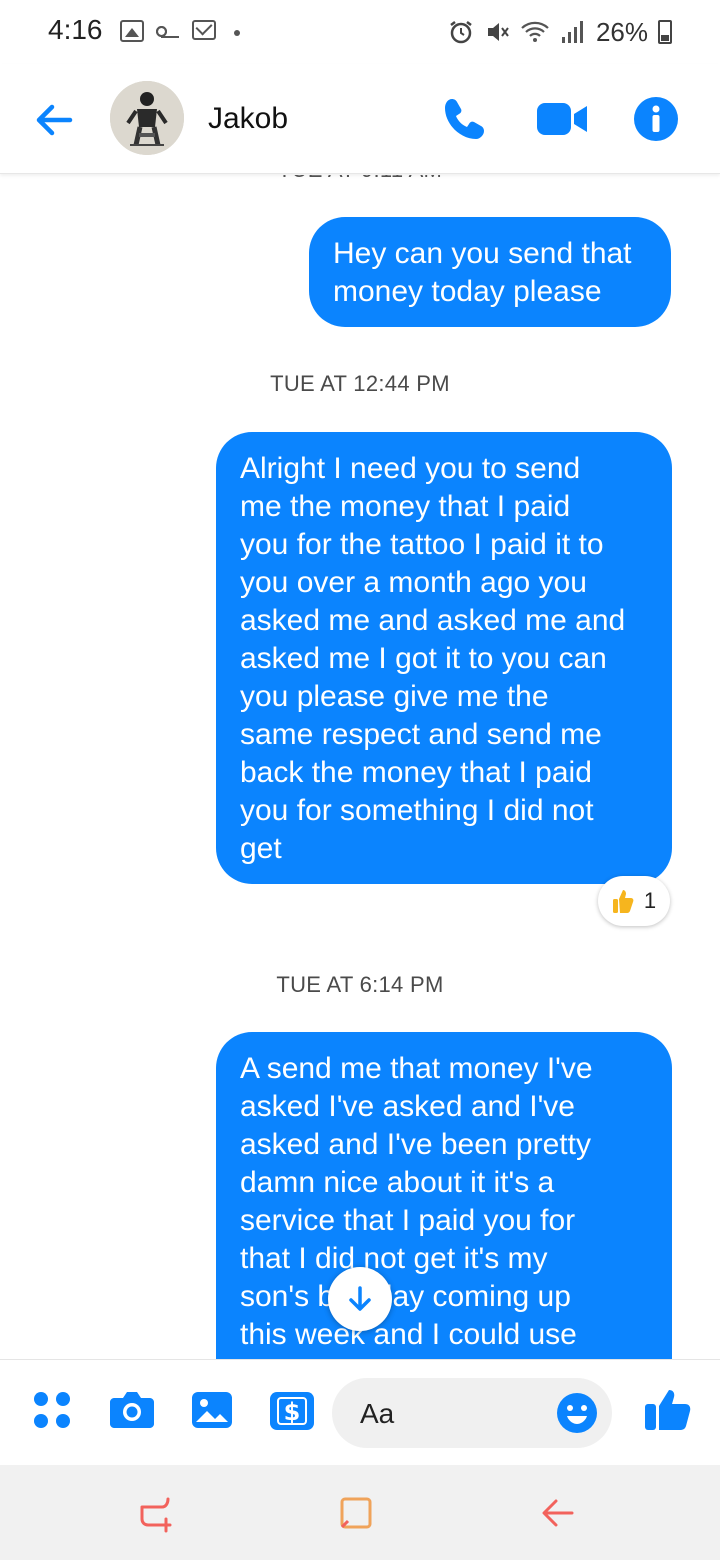 This screenshot has height=1560, width=720. Describe the element at coordinates (572, 32) in the screenshot. I see `signal-icon` at that location.